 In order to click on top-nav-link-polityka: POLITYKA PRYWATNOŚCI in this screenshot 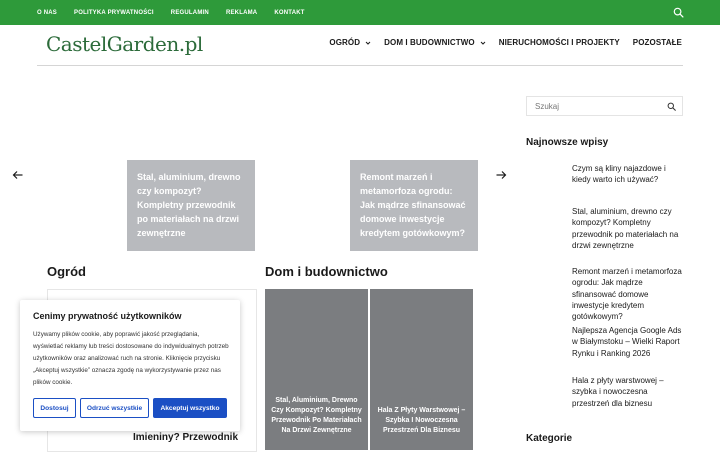, I will do `click(114, 13)`.